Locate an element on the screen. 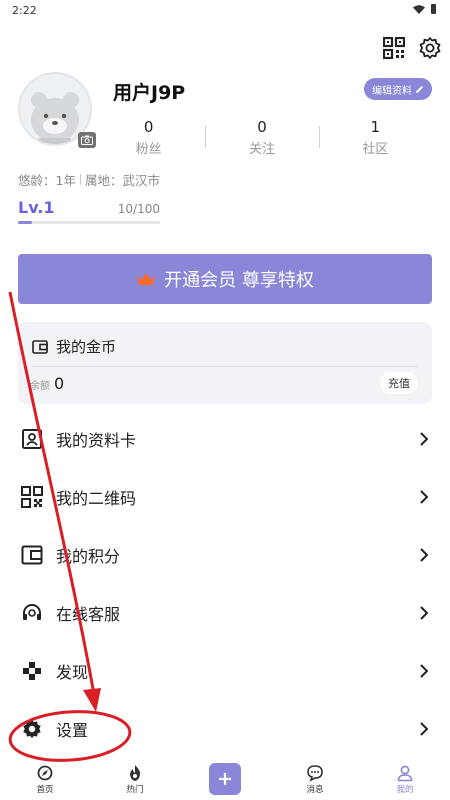  top-actions is located at coordinates (412, 48).